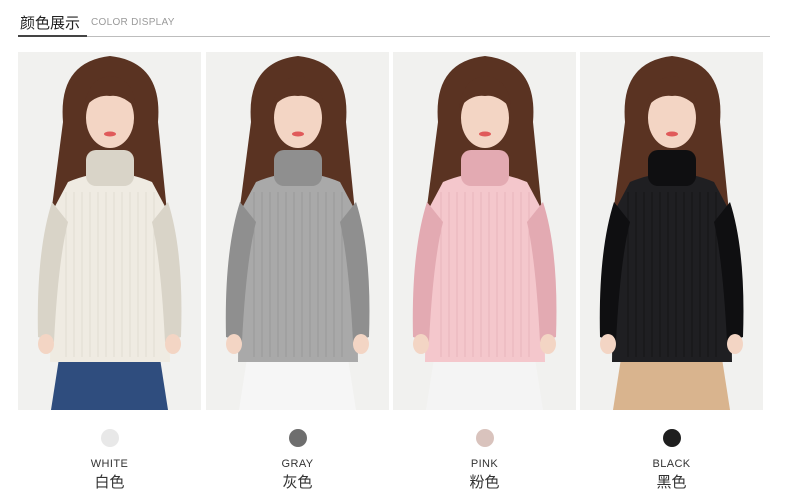  Describe the element at coordinates (484, 438) in the screenshot. I see `color-dot-pink` at that location.